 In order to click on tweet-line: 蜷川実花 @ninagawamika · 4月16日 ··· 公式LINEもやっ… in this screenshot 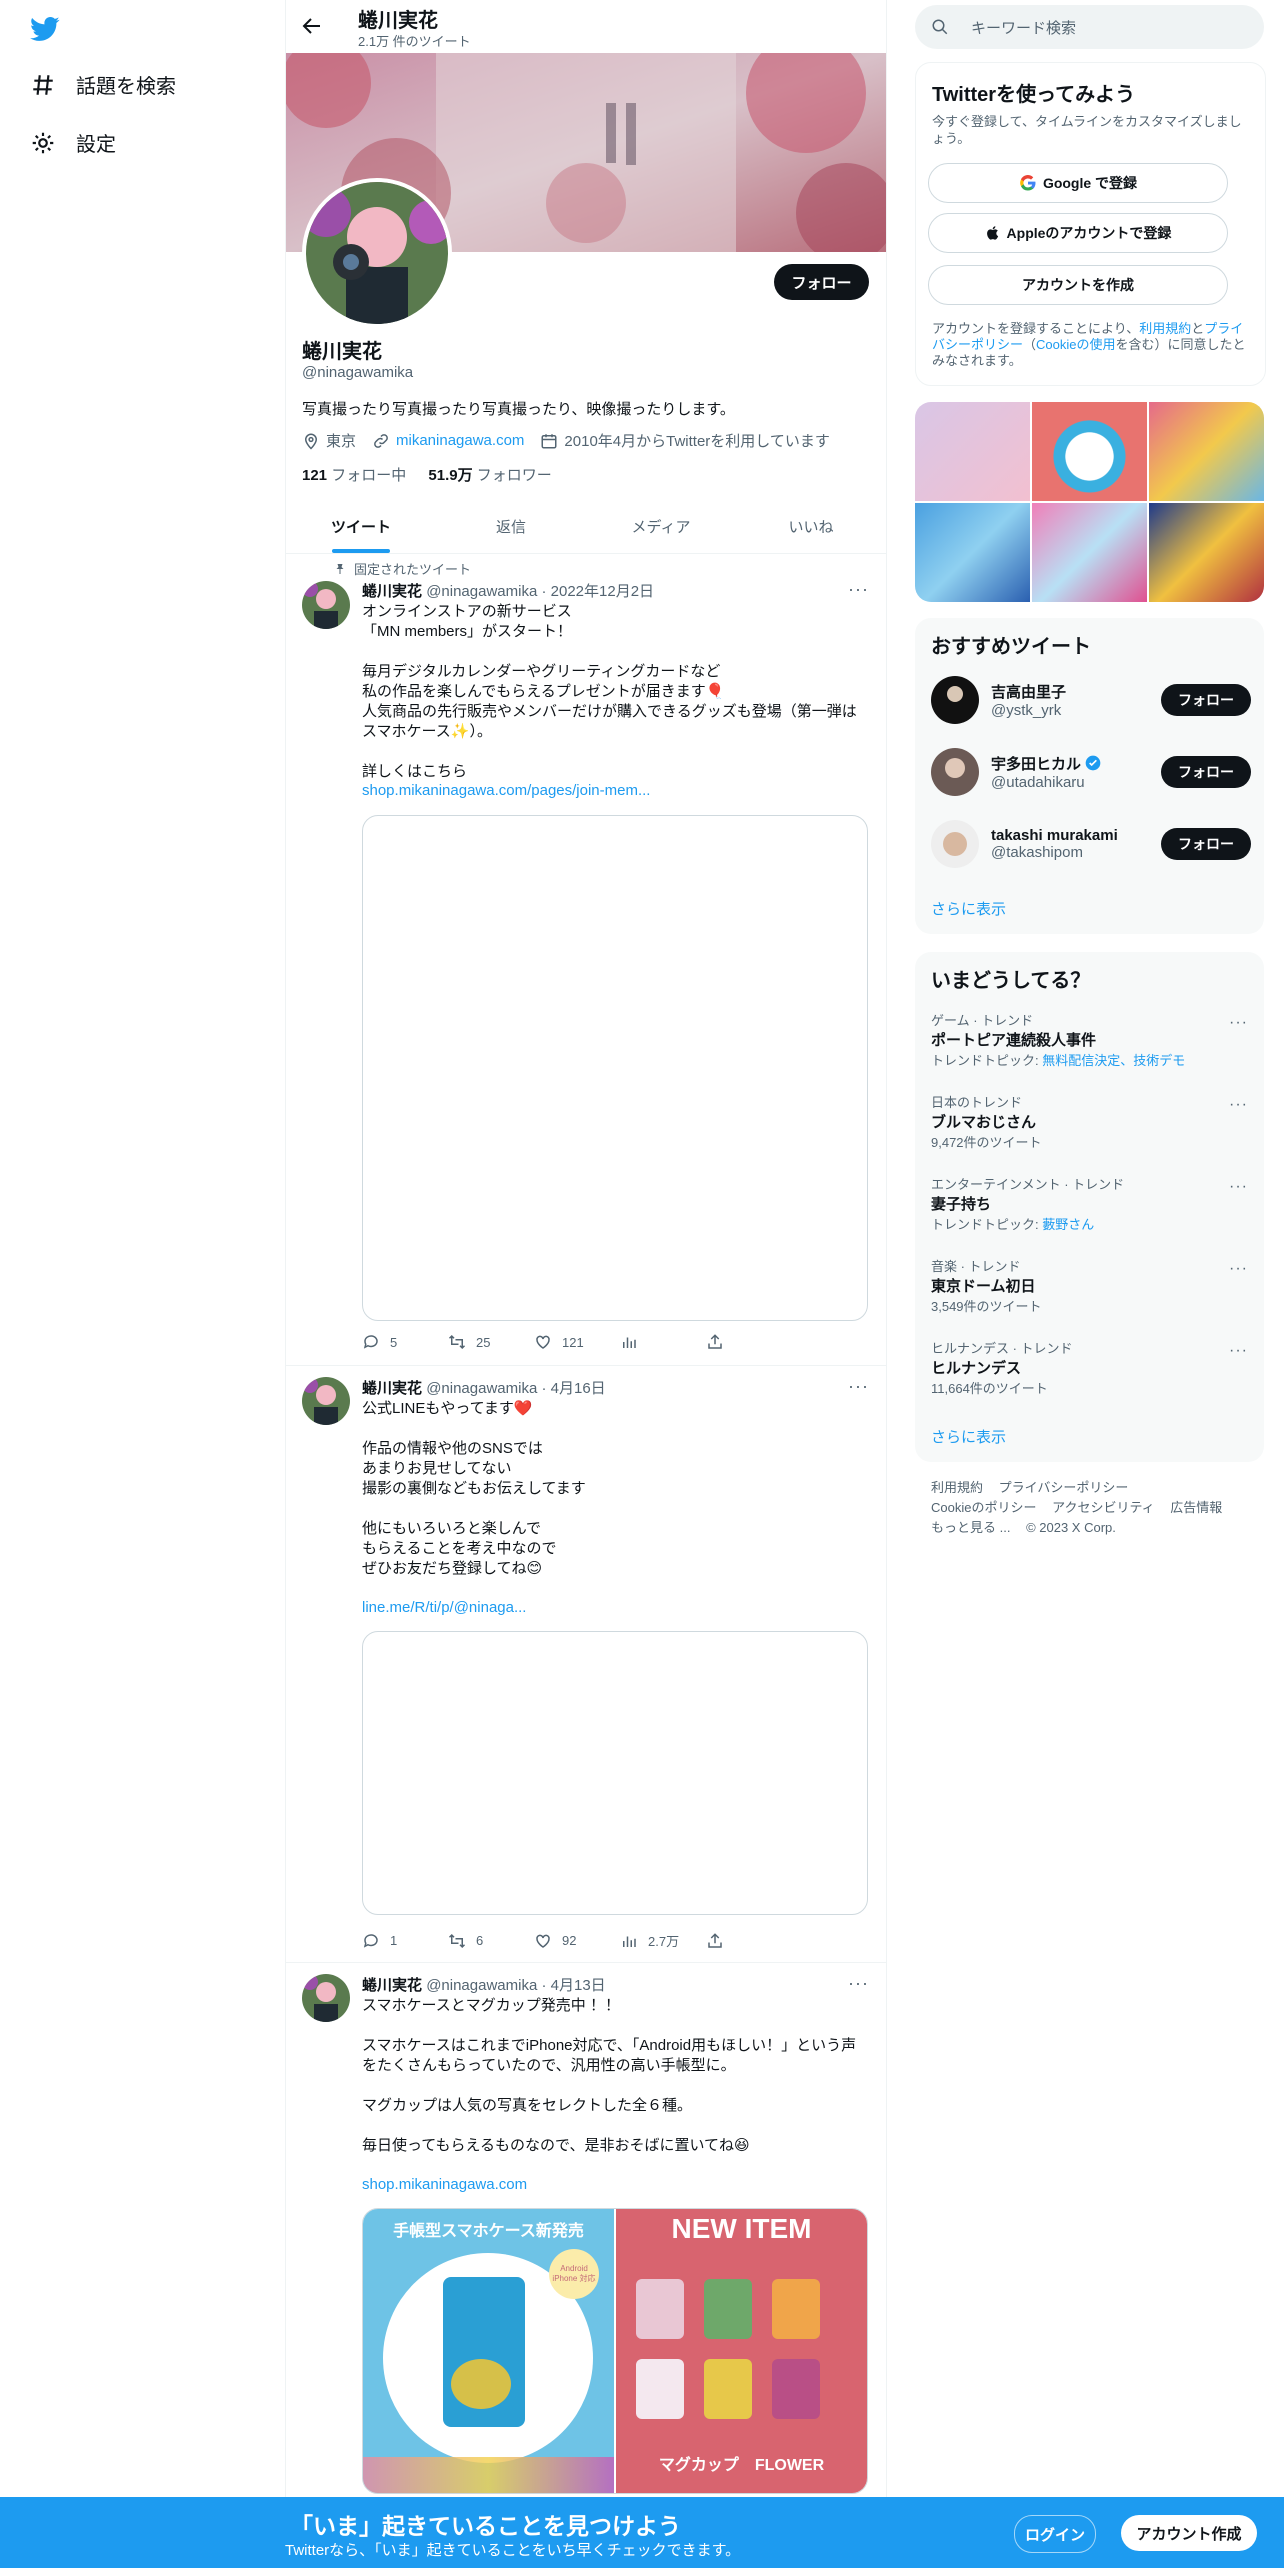, I will do `click(586, 1664)`.